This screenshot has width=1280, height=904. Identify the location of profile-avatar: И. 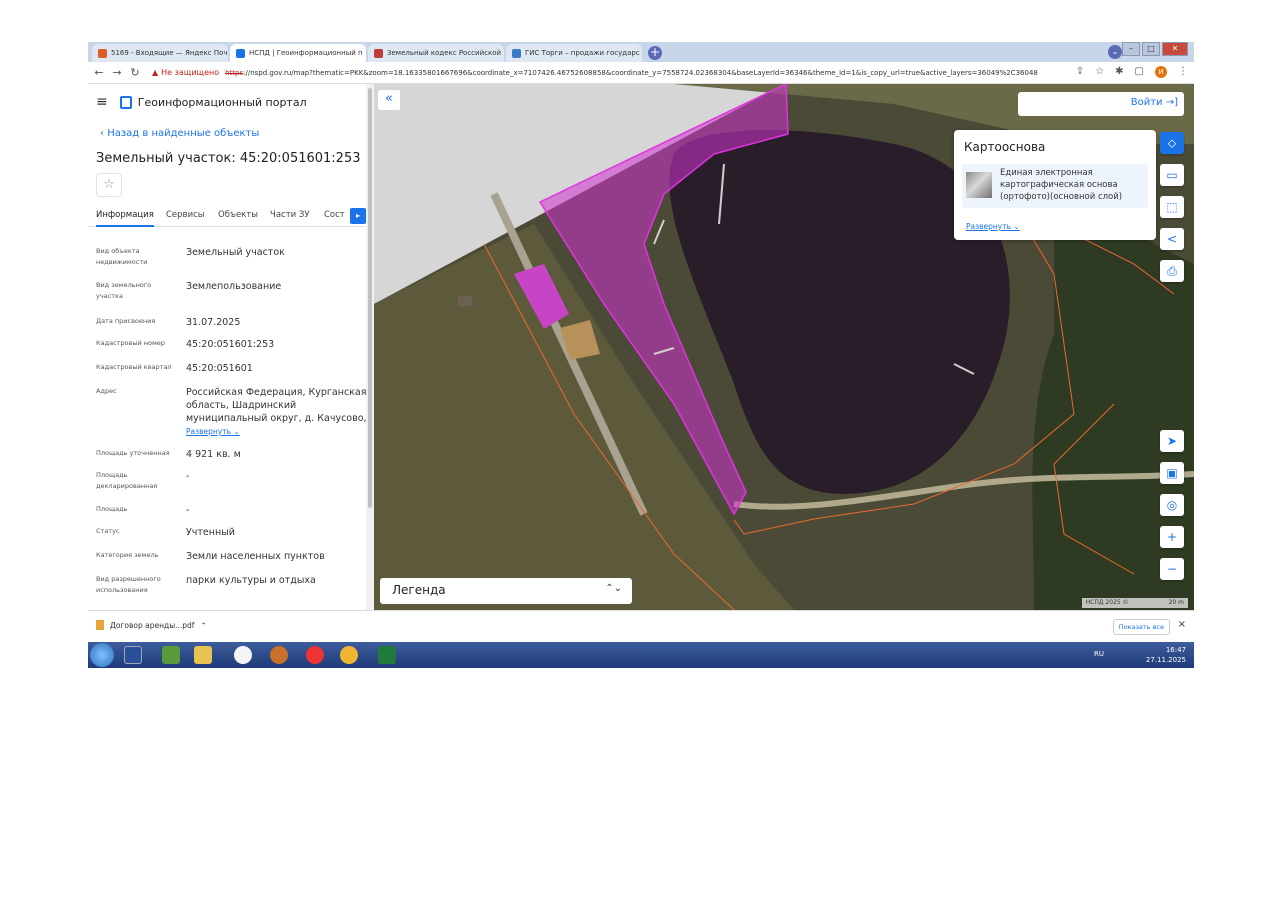
(1161, 72).